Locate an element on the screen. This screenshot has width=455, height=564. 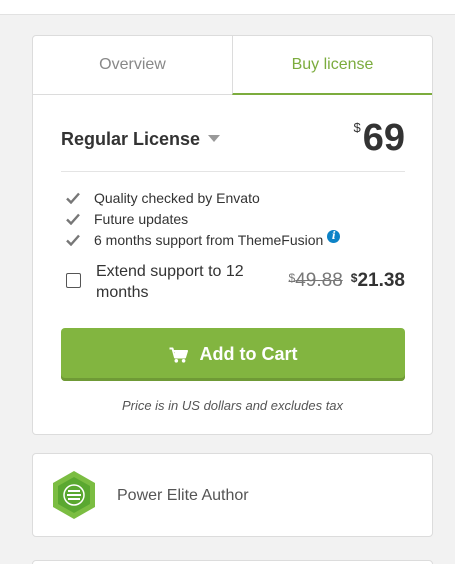
feature-item: Future updates is located at coordinates (203, 218).